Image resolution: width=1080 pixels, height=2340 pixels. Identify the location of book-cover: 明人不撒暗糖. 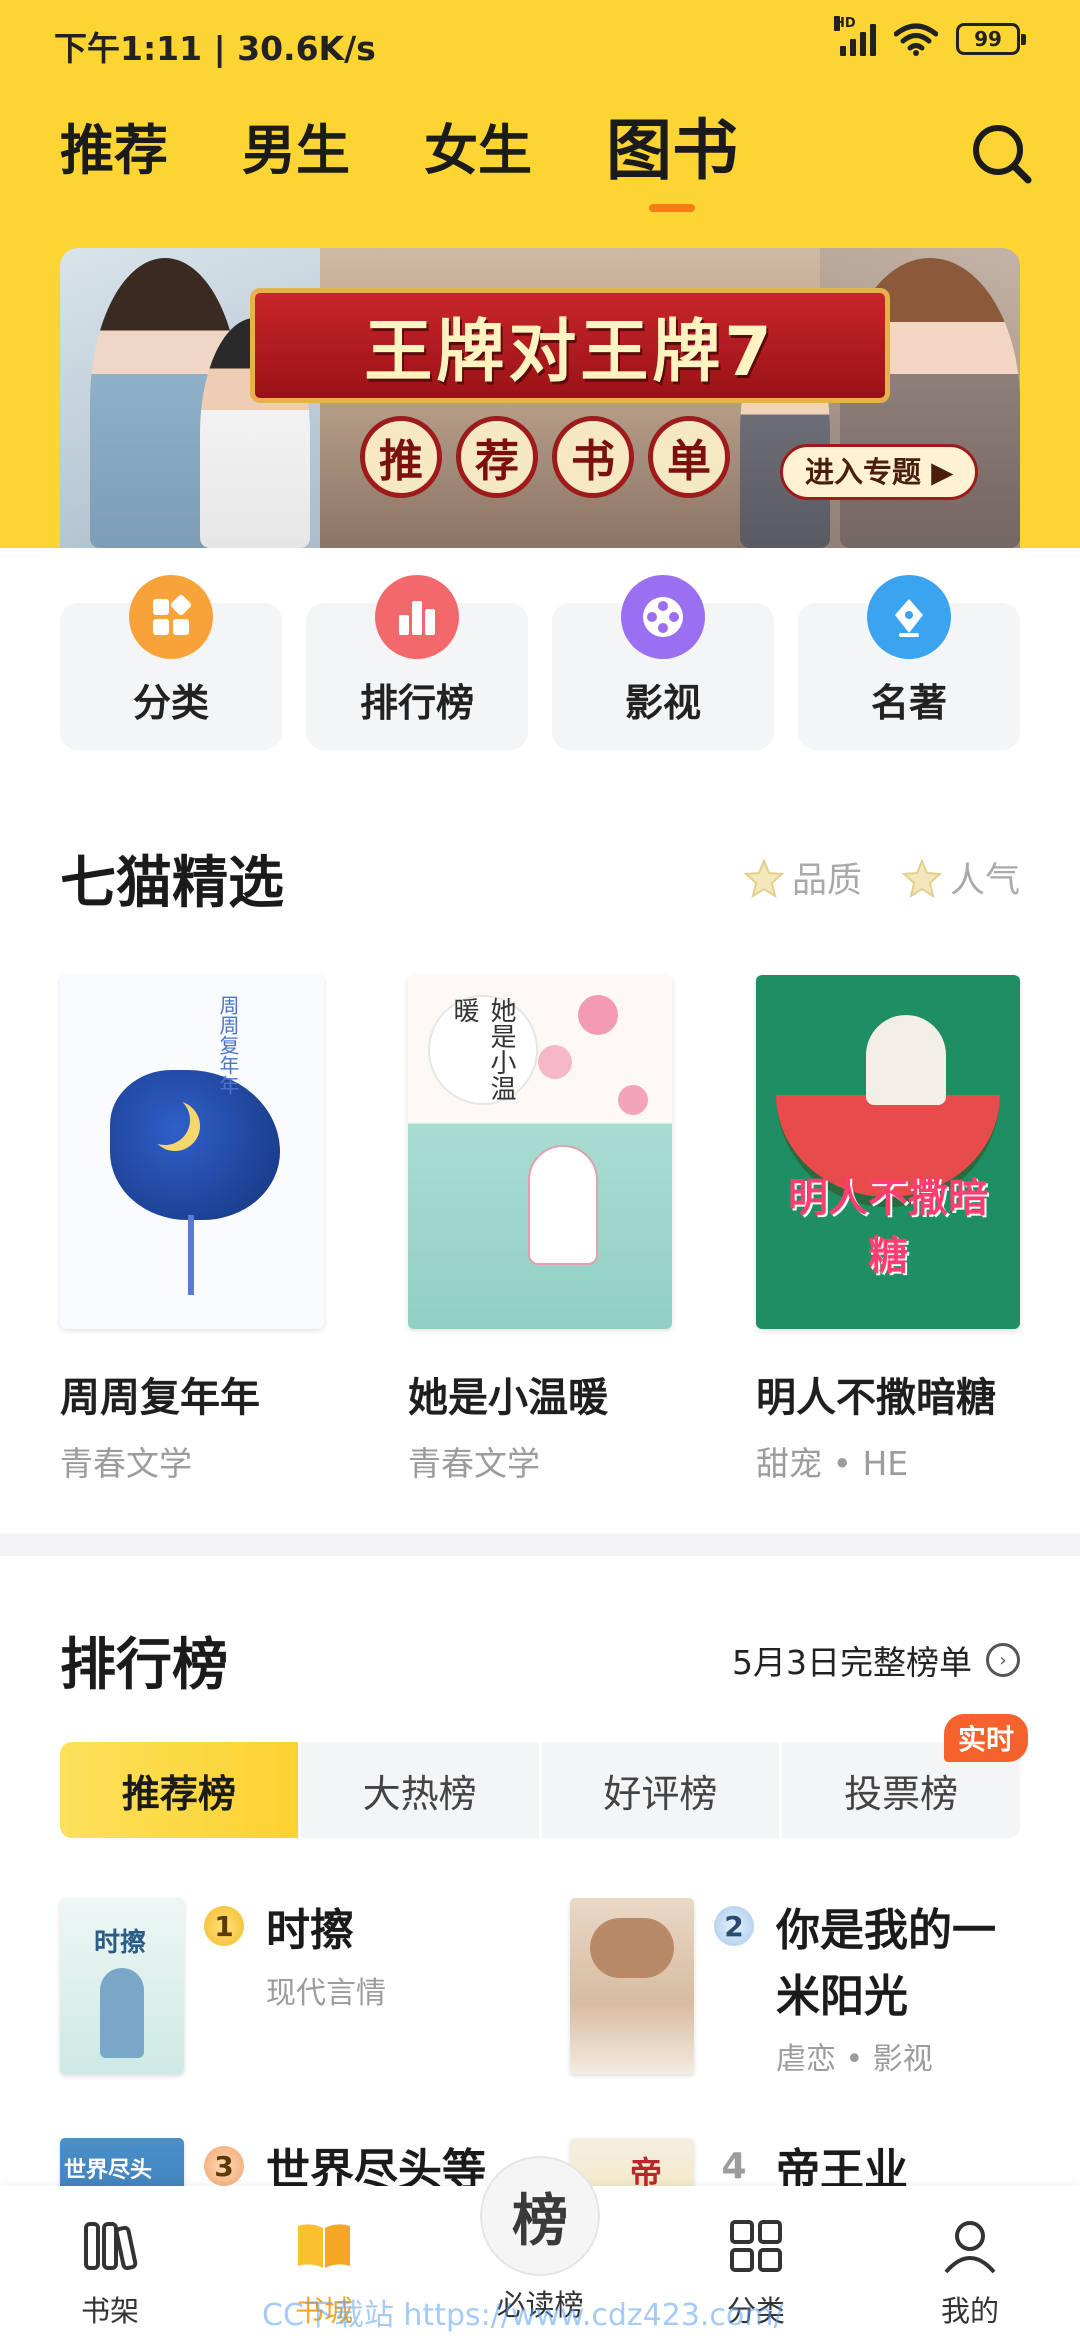
(888, 1152).